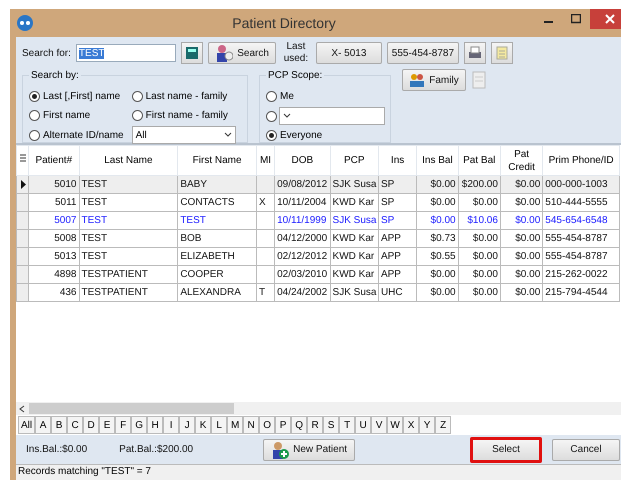 The height and width of the screenshot is (480, 621). Describe the element at coordinates (295, 75) in the screenshot. I see `group-title: PCP Scope:` at that location.